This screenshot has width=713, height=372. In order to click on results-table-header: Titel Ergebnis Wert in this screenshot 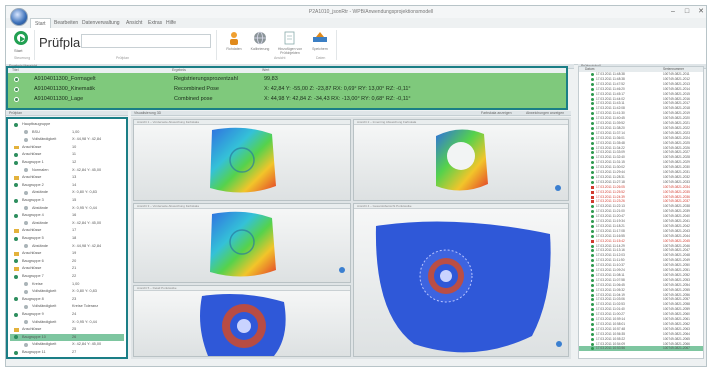, I will do `click(287, 70)`.